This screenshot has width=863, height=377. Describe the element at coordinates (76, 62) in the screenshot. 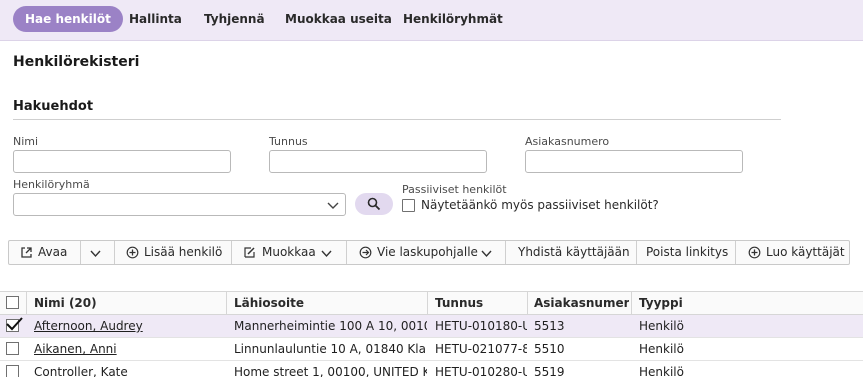

I see `page-title: Henkilörekisteri` at that location.